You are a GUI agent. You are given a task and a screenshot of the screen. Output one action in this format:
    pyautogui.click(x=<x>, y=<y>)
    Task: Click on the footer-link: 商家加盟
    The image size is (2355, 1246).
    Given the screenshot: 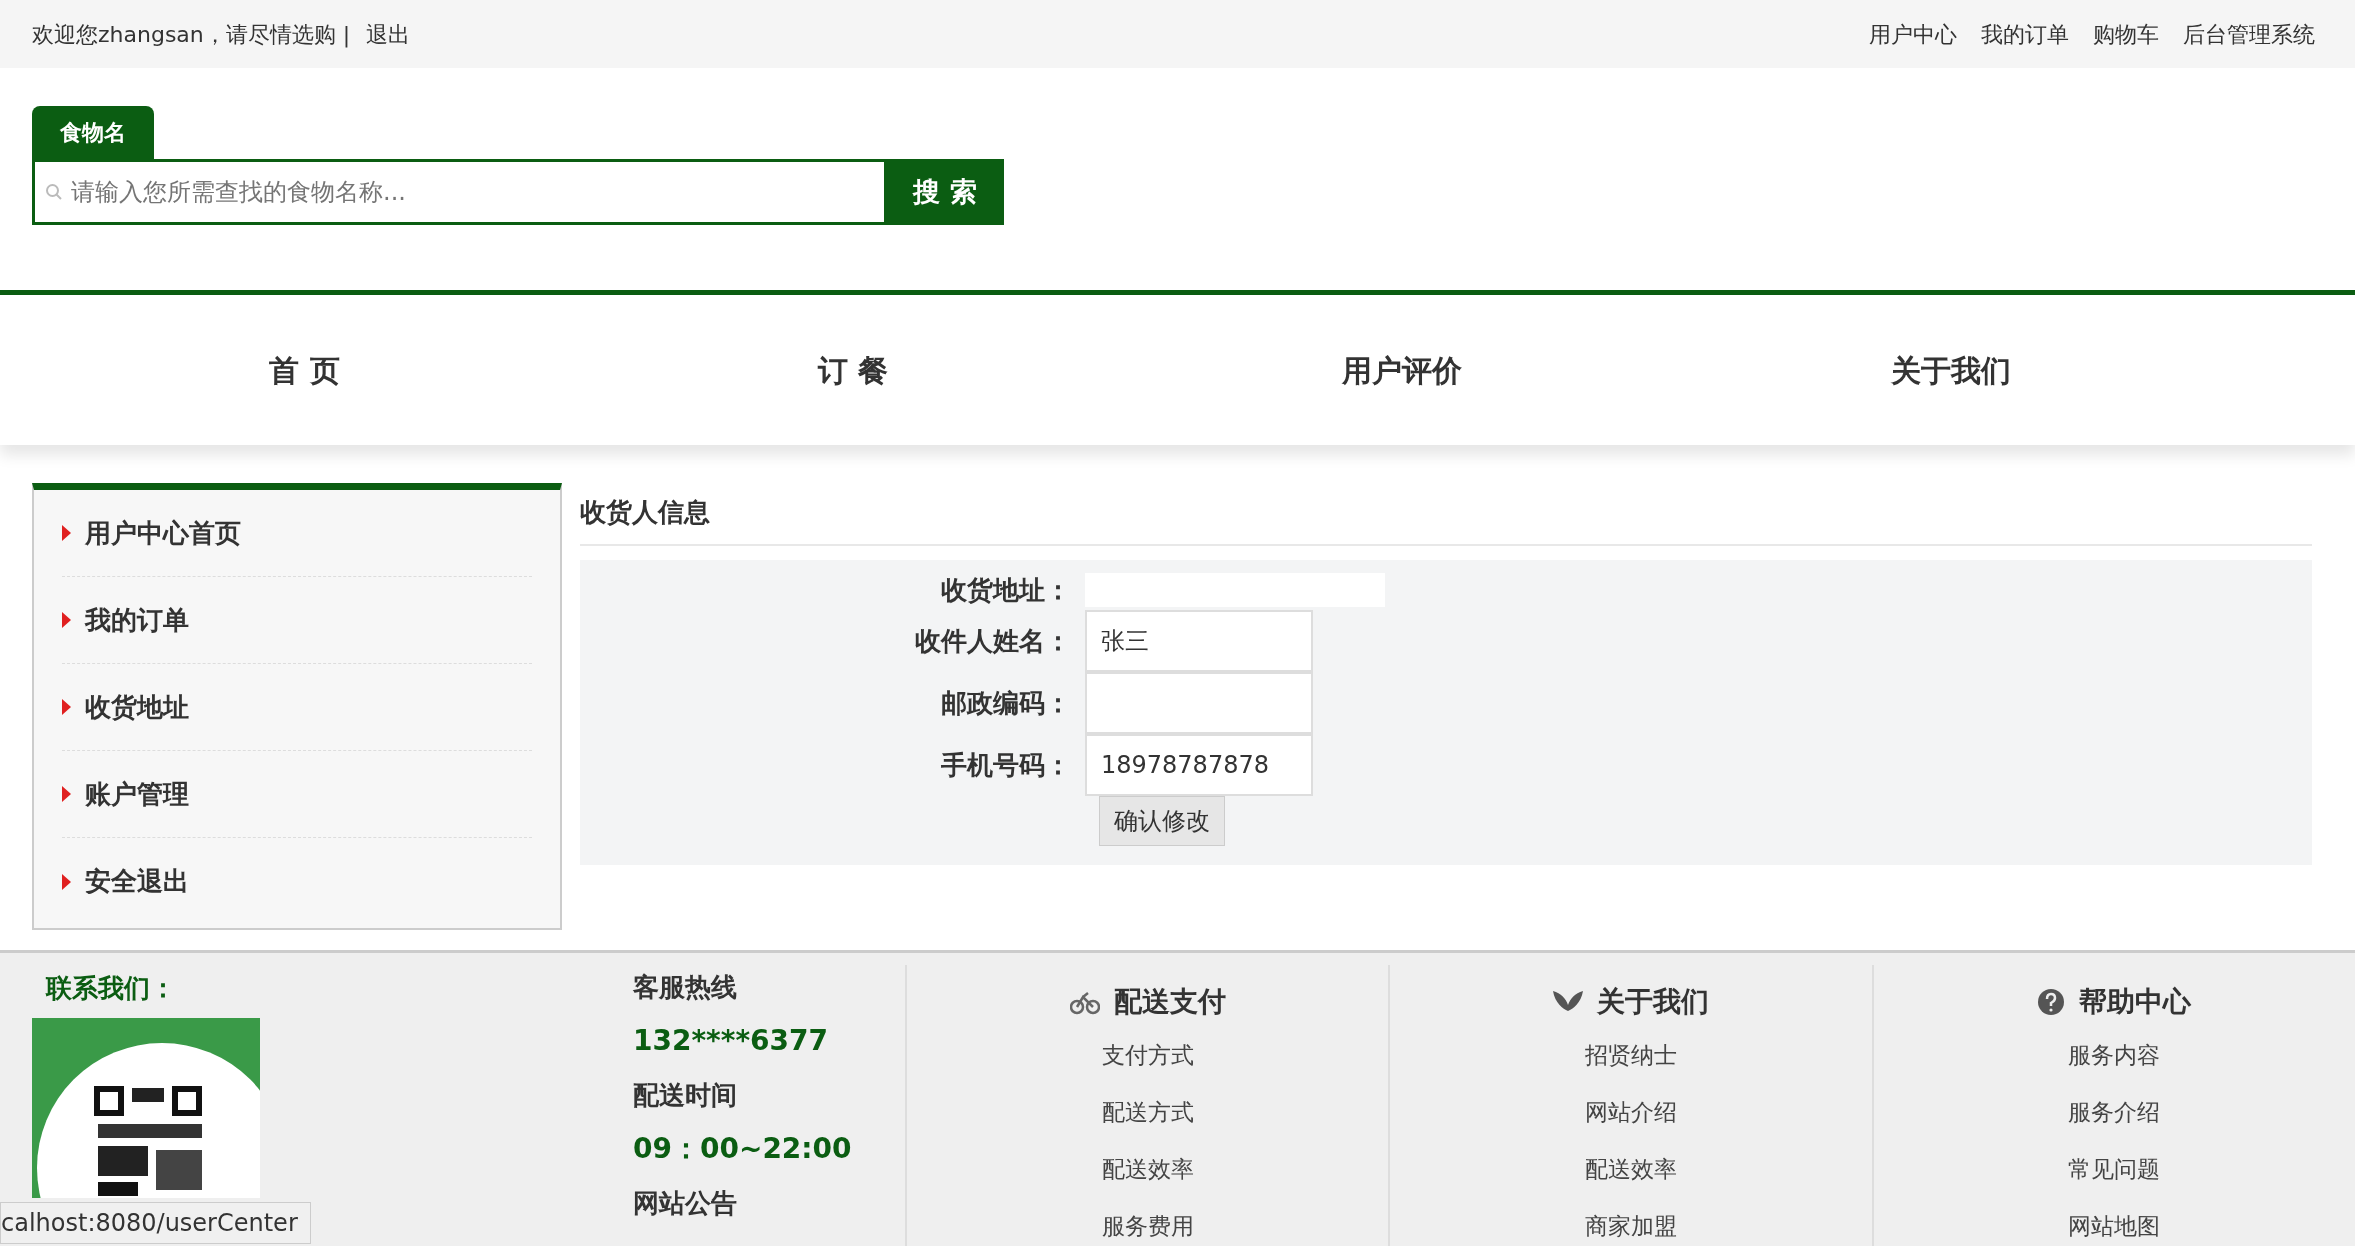 What is the action you would take?
    pyautogui.click(x=1631, y=1222)
    